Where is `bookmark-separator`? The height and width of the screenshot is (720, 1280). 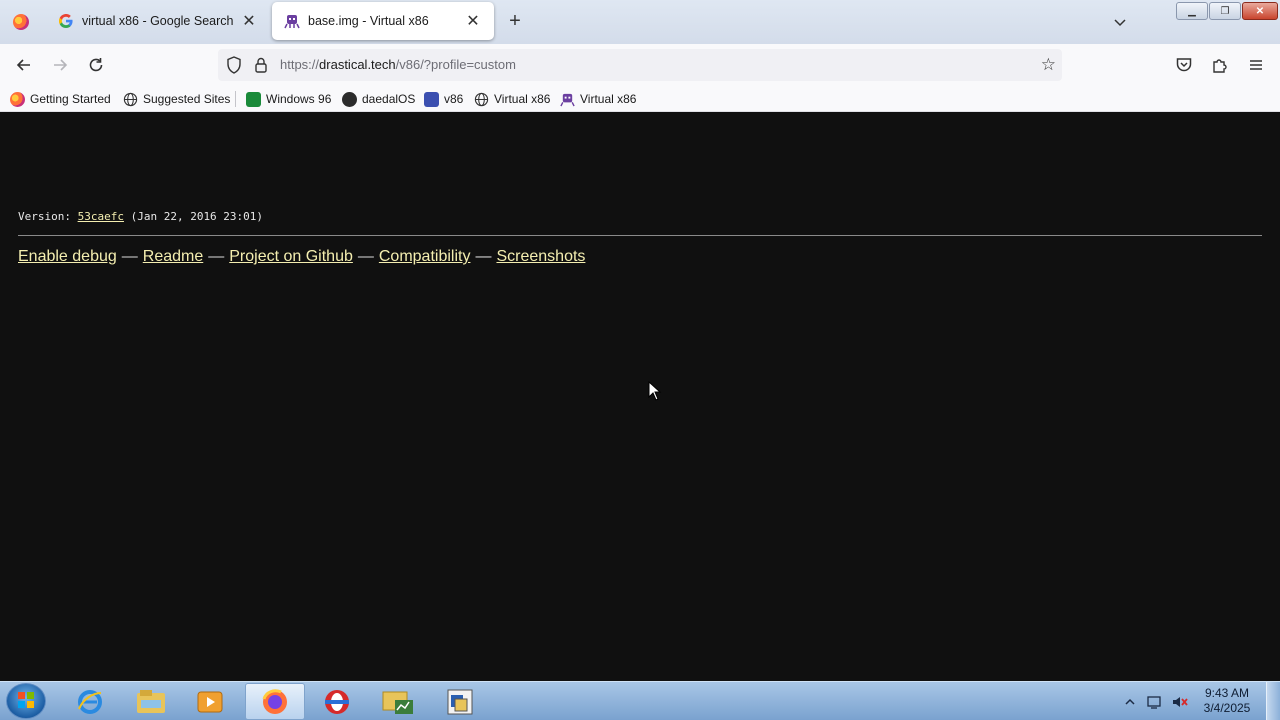 bookmark-separator is located at coordinates (235, 99).